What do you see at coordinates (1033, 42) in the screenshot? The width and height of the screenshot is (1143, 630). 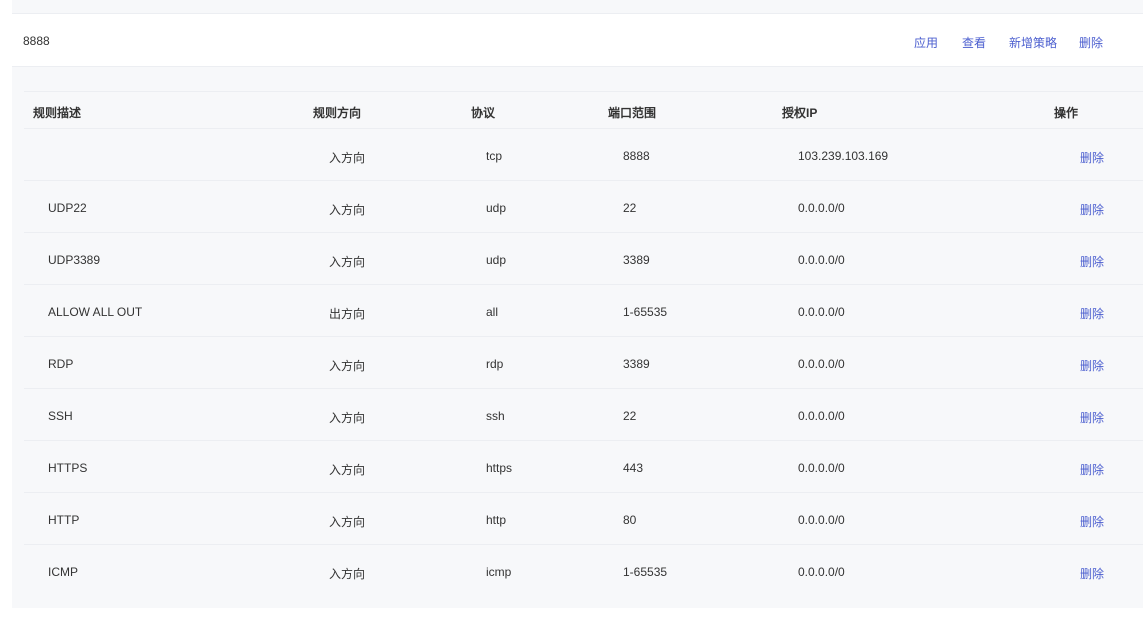 I see `add-policy-button: 新增策略` at bounding box center [1033, 42].